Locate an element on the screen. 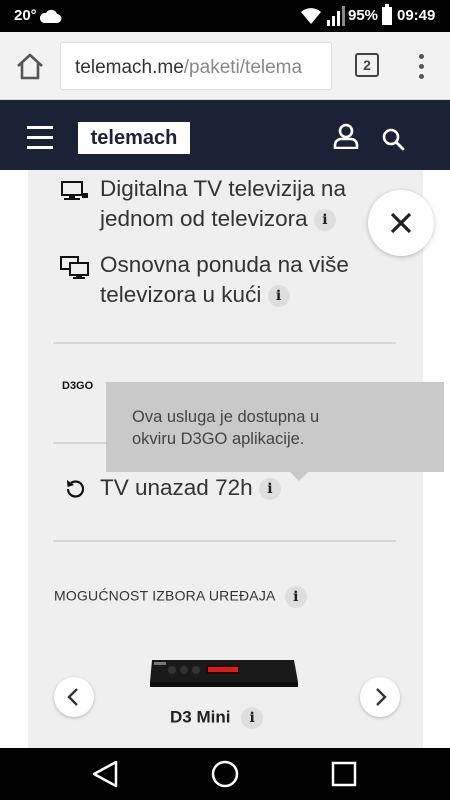 The image size is (450, 800). feature-line: televizora u kući i is located at coordinates (224, 295).